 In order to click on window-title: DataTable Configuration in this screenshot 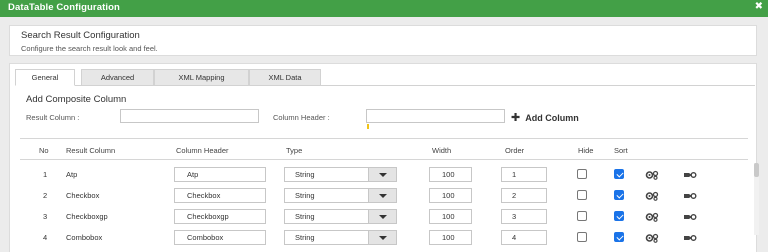, I will do `click(64, 7)`.